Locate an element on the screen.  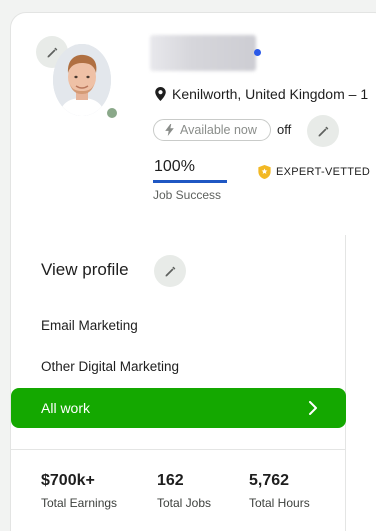
column-divider is located at coordinates (345, 383).